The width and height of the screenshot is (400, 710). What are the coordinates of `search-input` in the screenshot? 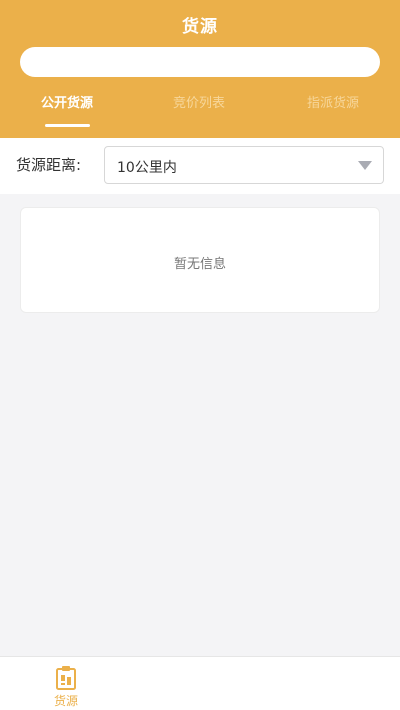 It's located at (200, 62).